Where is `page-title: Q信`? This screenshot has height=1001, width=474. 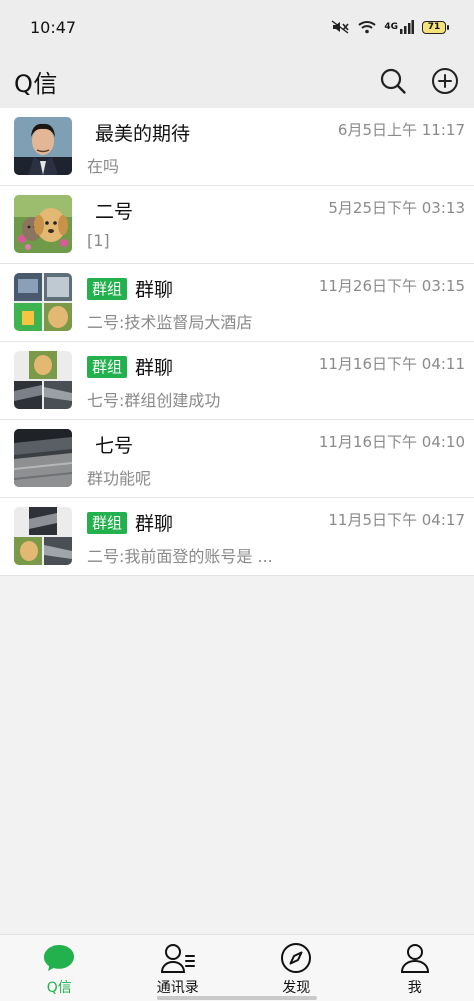 page-title: Q信 is located at coordinates (36, 83).